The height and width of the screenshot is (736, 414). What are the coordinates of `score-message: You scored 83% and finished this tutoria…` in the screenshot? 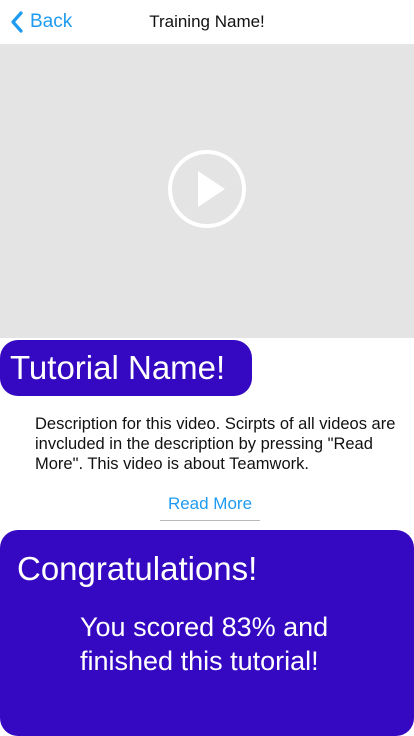 It's located at (204, 644).